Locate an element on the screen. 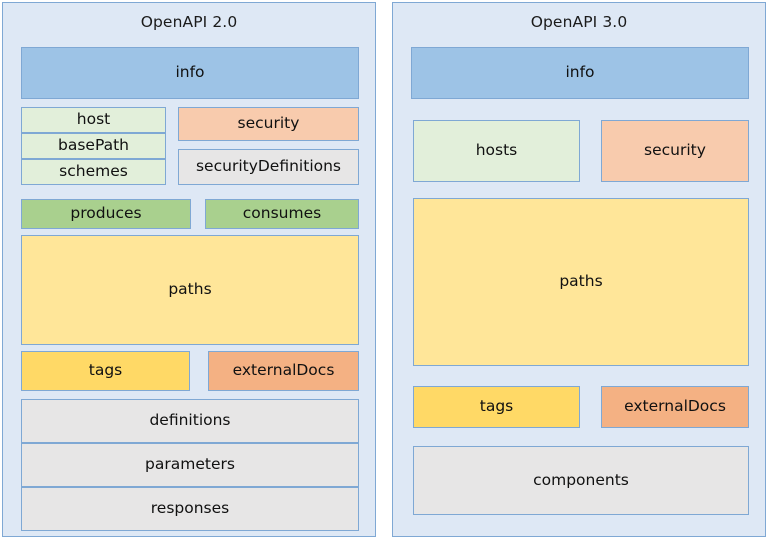 This screenshot has width=768, height=541. panel-title-openapi-3: OpenAPI 3.0 is located at coordinates (579, 22).